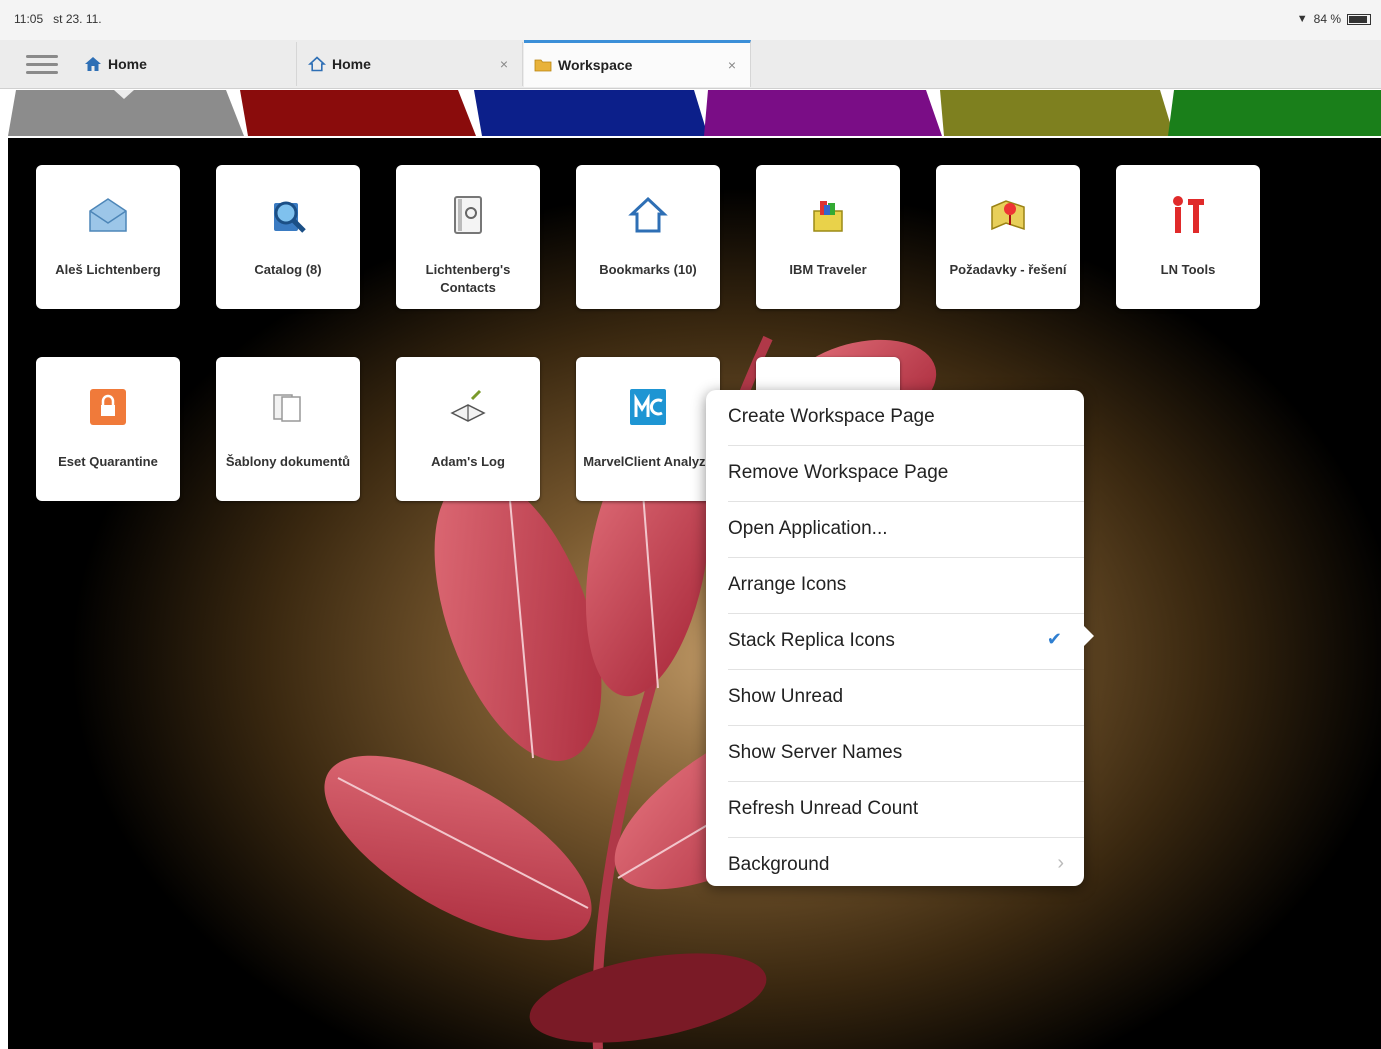 The image size is (1381, 1049). What do you see at coordinates (1060, 863) in the screenshot?
I see `chevron-right-icon: ›` at bounding box center [1060, 863].